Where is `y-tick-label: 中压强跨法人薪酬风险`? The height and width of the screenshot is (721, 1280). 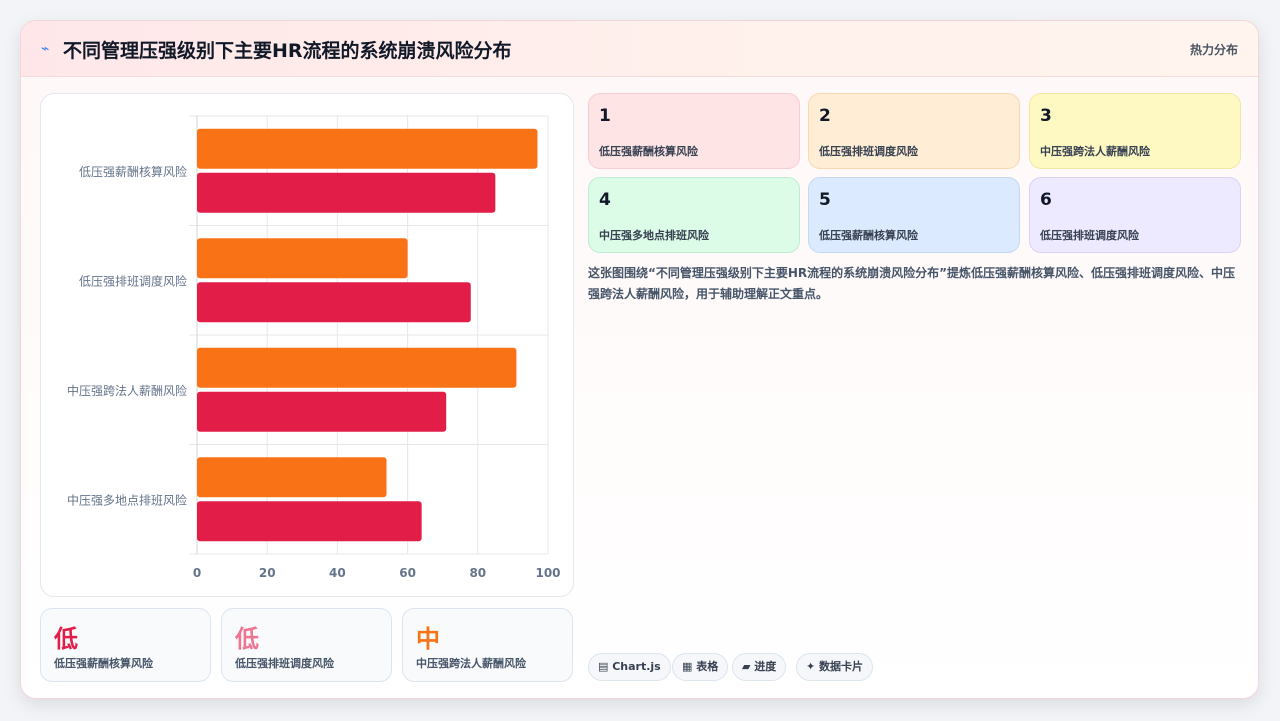 y-tick-label: 中压强跨法人薪酬风险 is located at coordinates (127, 390).